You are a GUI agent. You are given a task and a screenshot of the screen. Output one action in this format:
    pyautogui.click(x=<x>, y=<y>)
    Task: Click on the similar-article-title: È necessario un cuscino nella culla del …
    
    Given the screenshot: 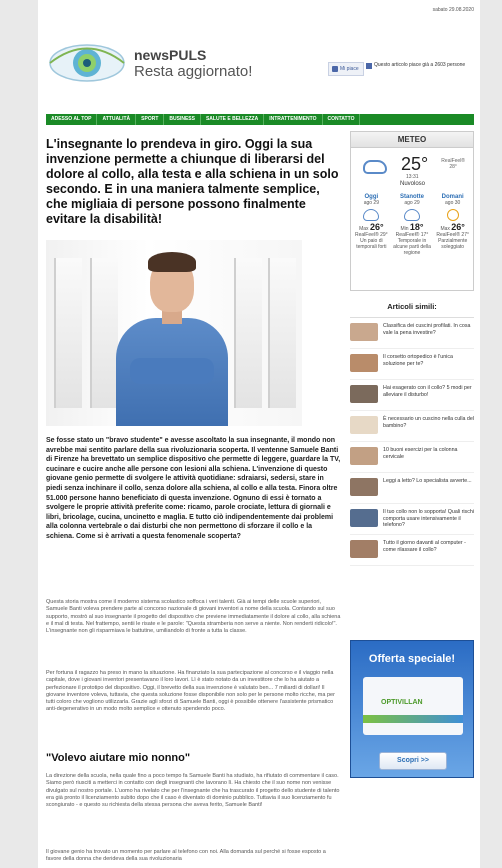 What is the action you would take?
    pyautogui.click(x=428, y=422)
    